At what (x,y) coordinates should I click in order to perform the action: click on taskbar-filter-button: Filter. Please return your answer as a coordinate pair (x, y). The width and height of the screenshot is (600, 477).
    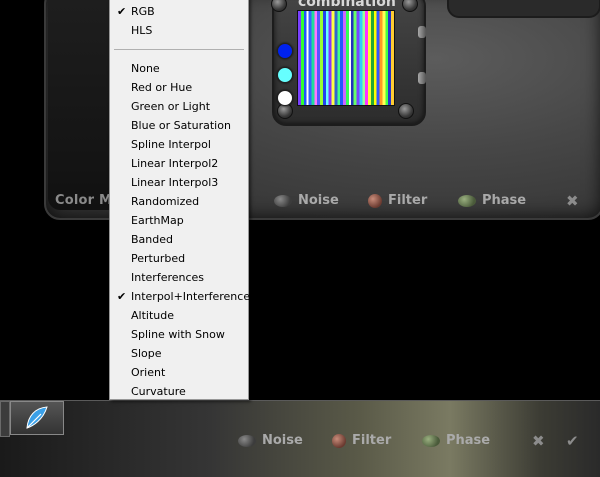
    Looking at the image, I should click on (361, 440).